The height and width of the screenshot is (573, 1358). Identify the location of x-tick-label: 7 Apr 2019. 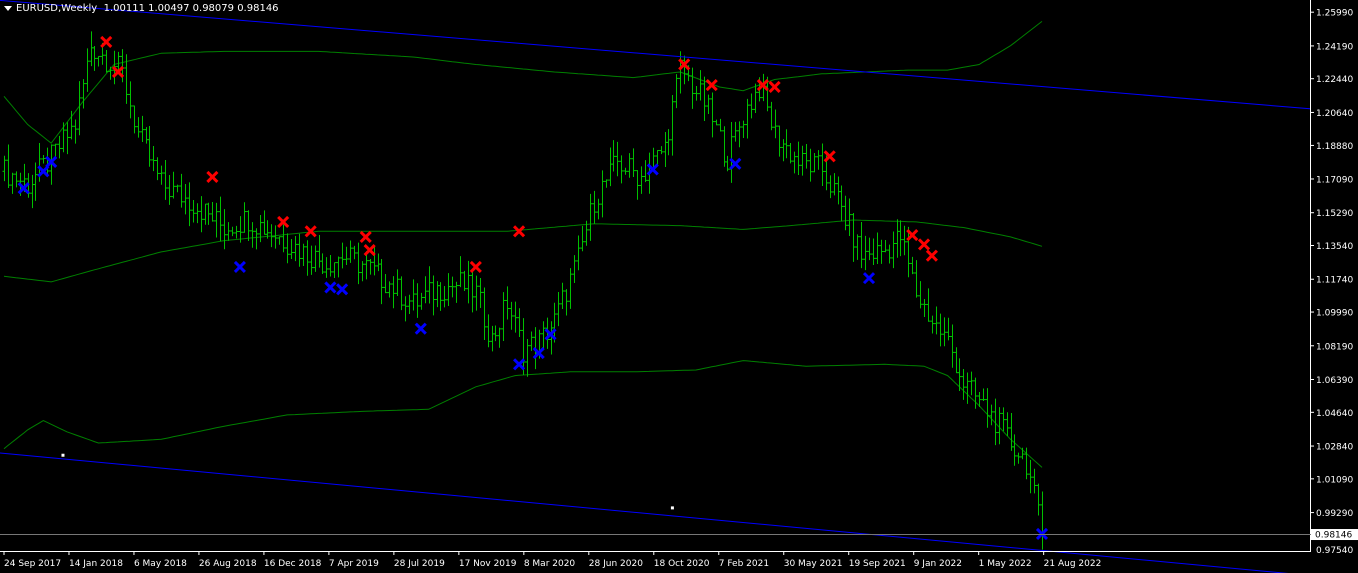
(354, 564).